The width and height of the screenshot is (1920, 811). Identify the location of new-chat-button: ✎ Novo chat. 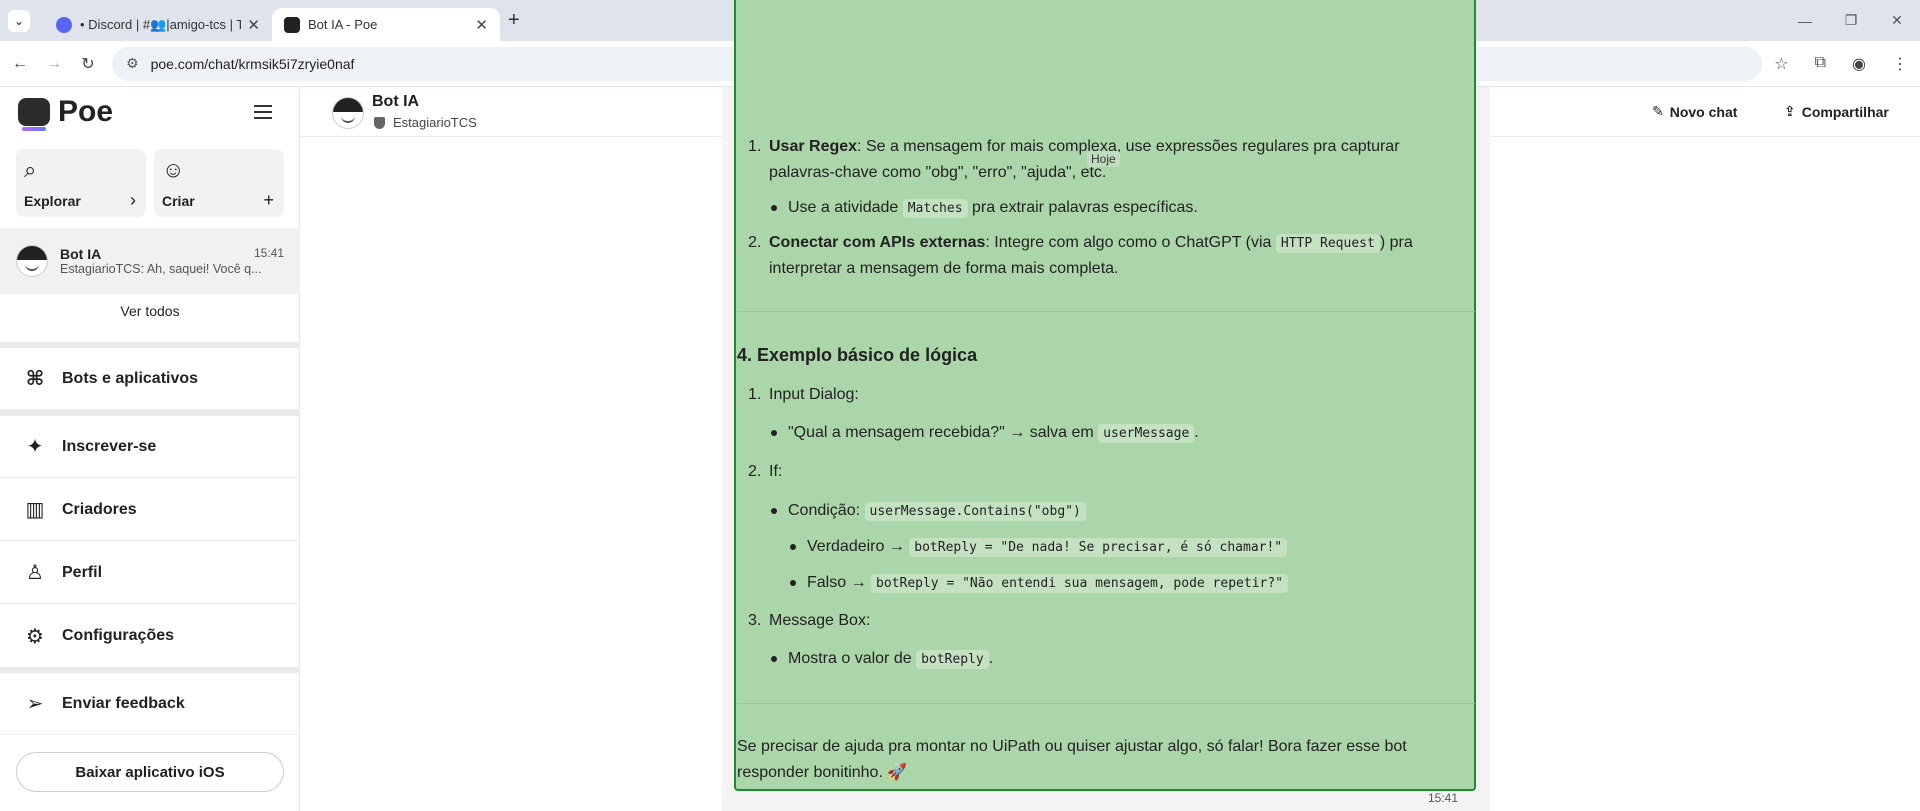
(1694, 111).